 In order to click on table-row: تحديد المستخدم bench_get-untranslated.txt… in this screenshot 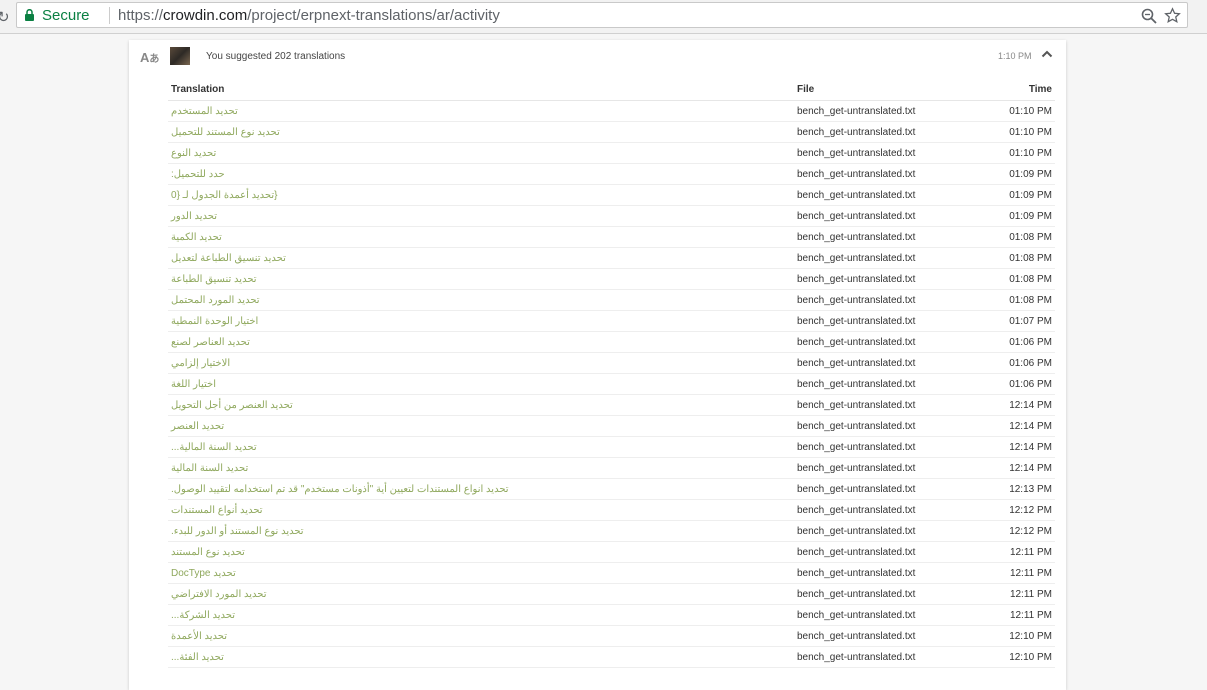, I will do `click(611, 111)`.